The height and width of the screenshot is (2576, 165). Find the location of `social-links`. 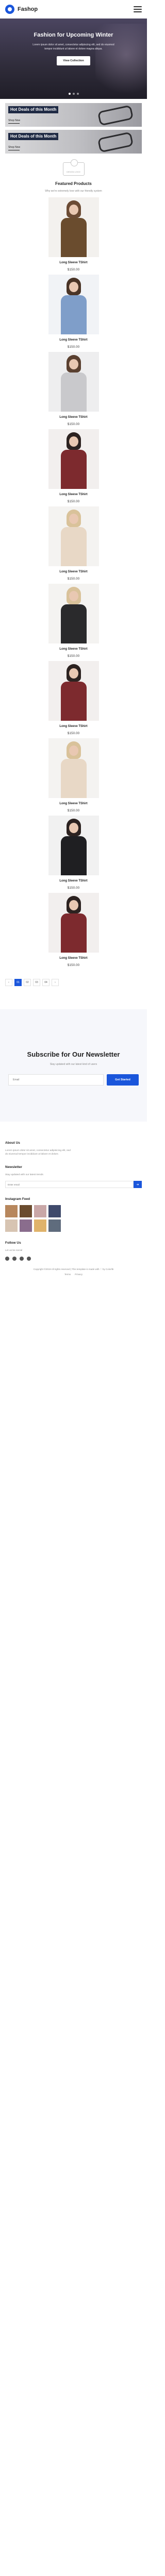

social-links is located at coordinates (74, 1259).